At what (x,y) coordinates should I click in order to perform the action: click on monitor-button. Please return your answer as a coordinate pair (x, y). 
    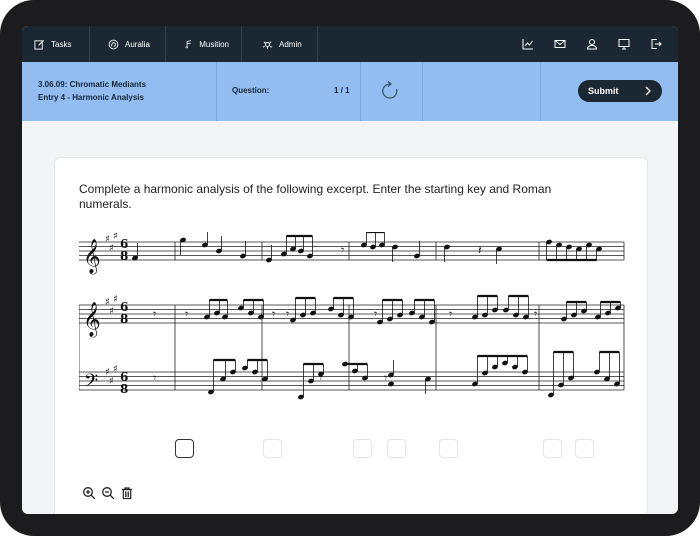
    Looking at the image, I should click on (624, 44).